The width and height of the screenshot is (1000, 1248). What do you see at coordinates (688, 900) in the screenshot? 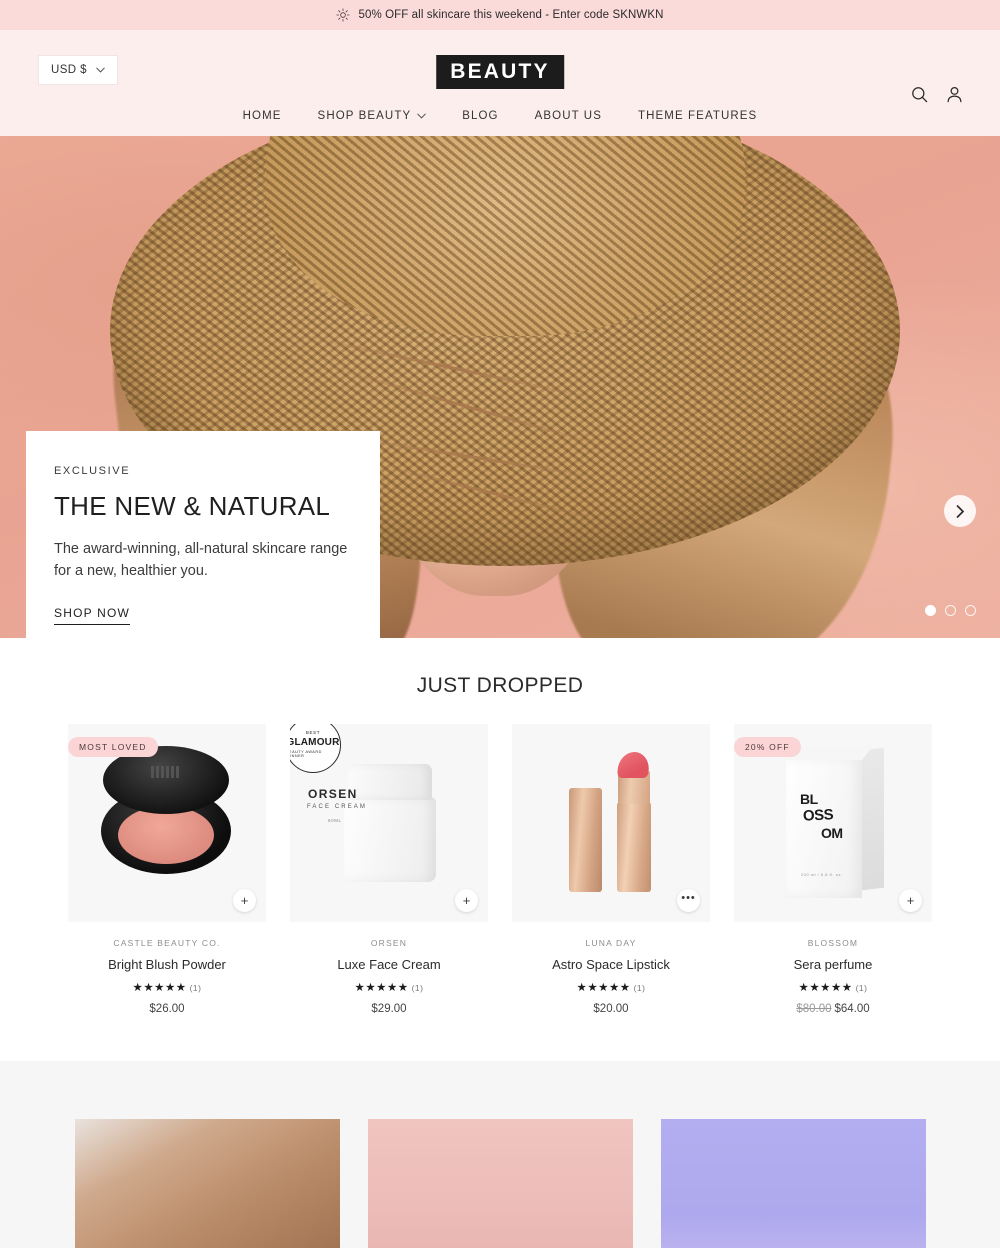
I see `quick-view-button: •••` at bounding box center [688, 900].